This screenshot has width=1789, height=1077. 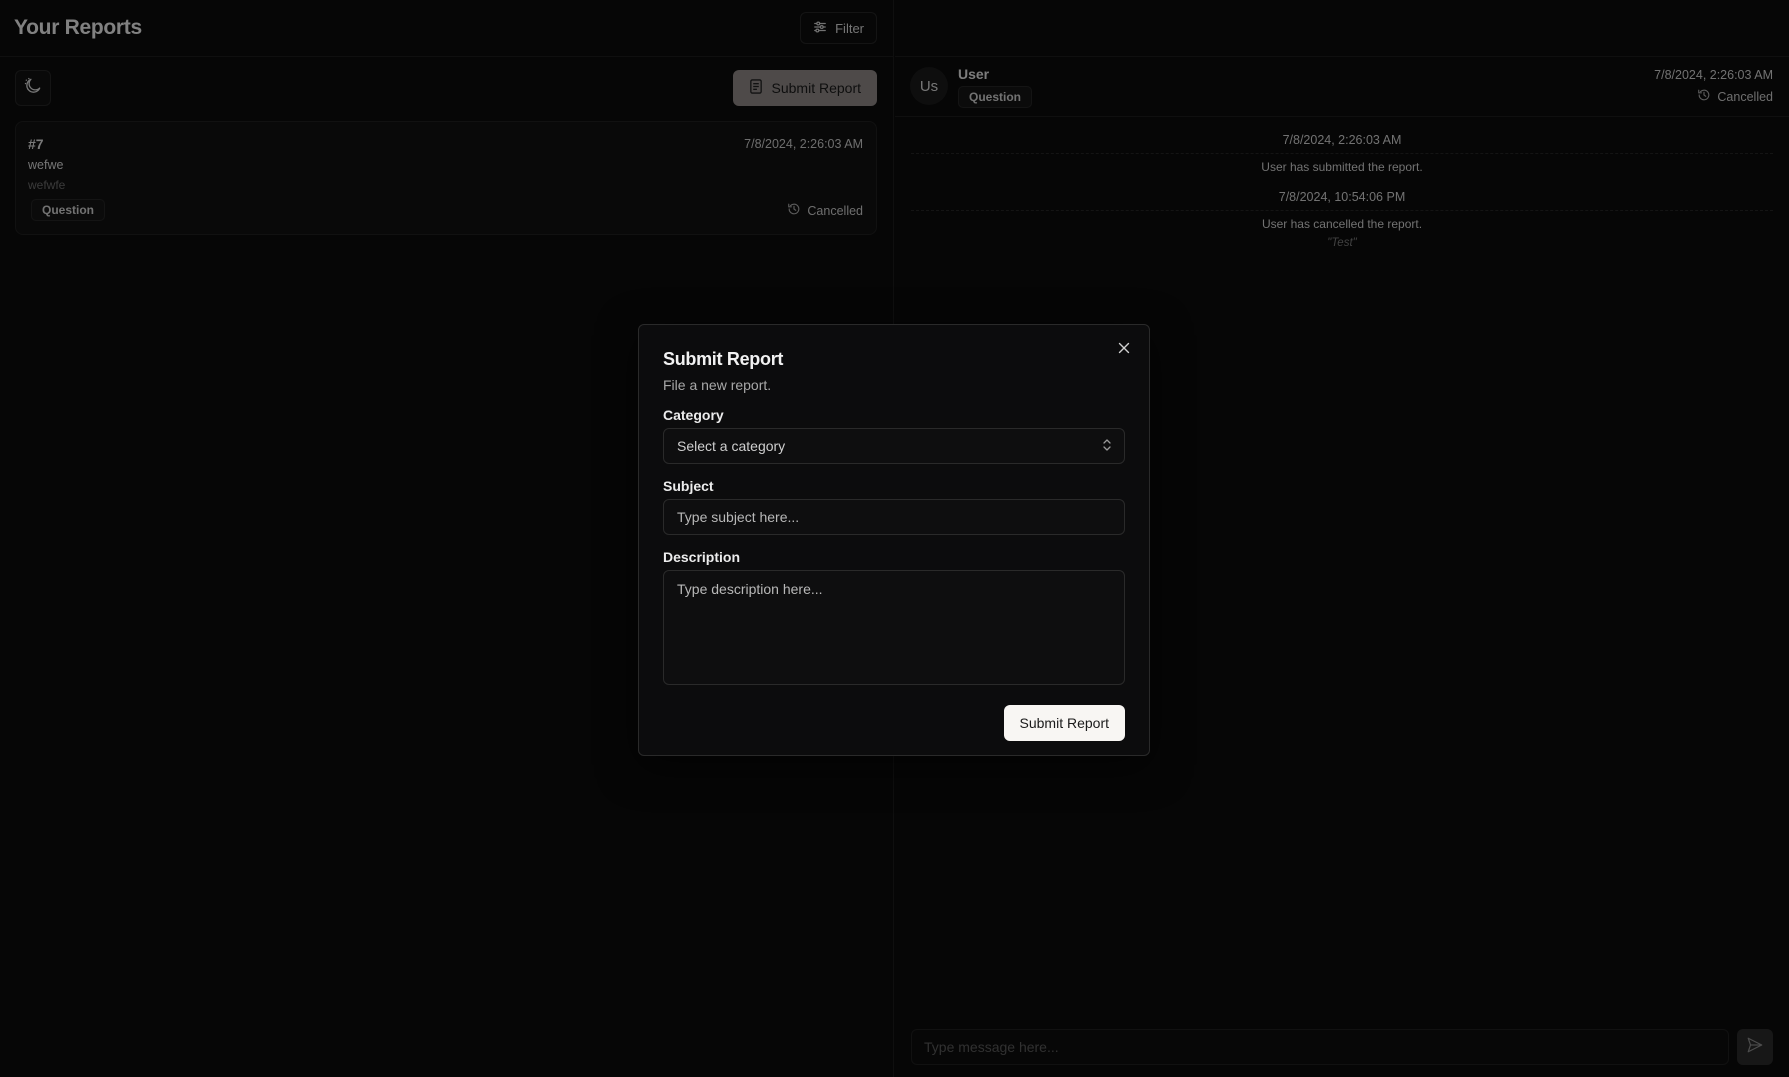 I want to click on subject-input, so click(x=894, y=517).